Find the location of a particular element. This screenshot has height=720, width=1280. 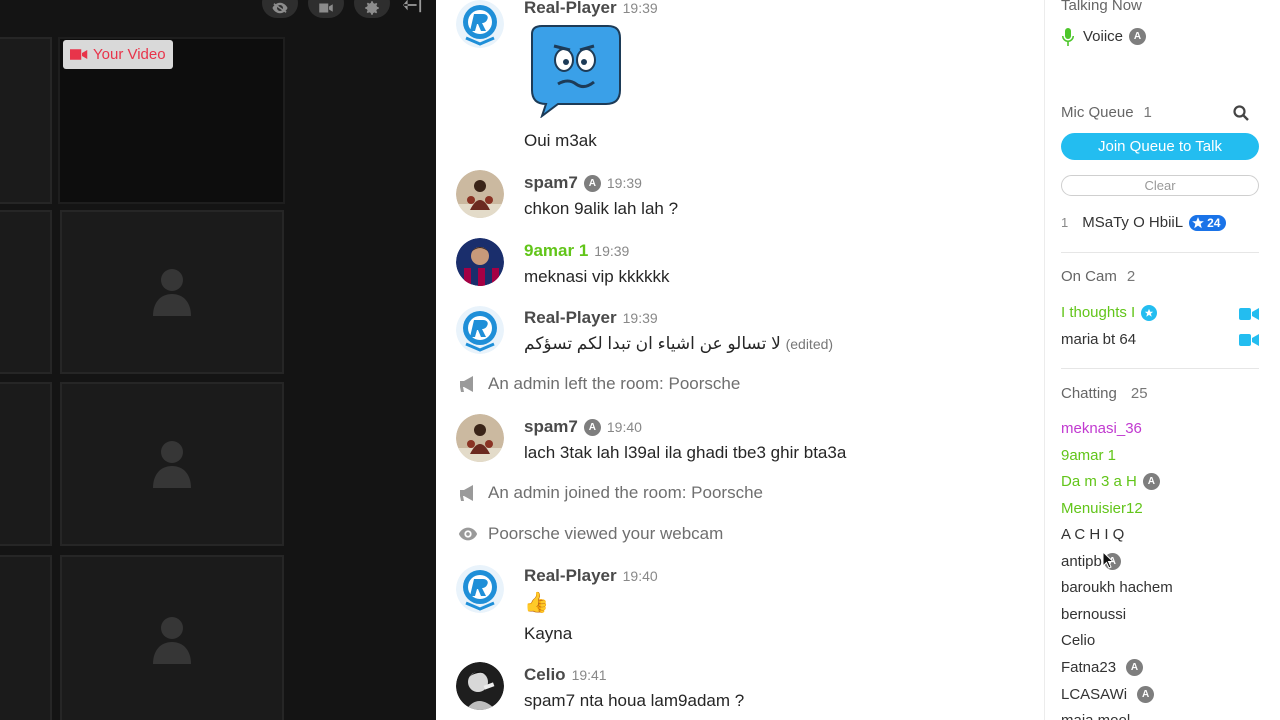

message-text: meknasi vip kkkkkk is located at coordinates (597, 276).